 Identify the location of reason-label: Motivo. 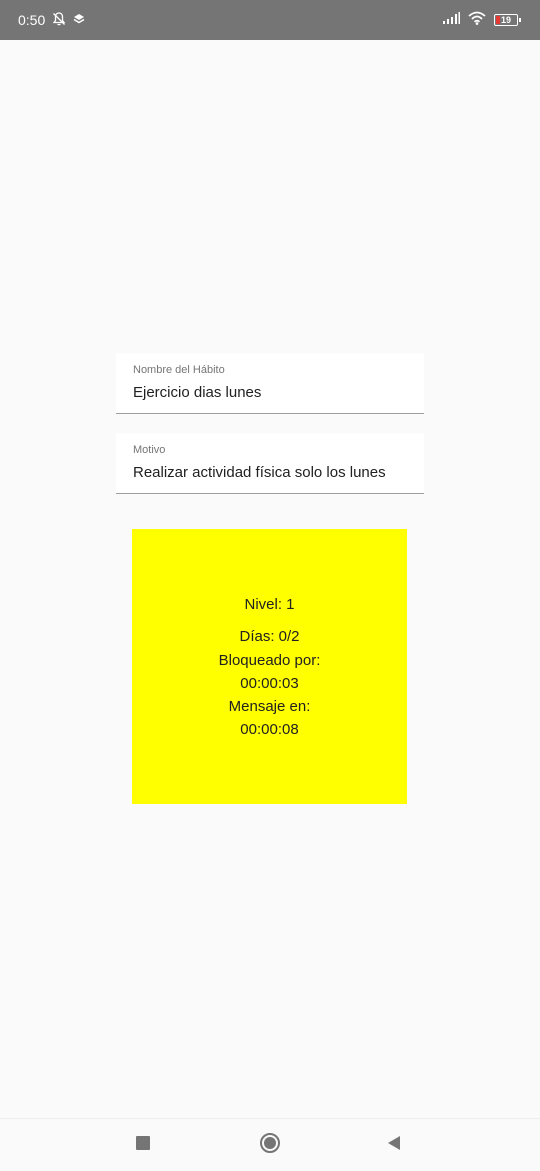
(149, 450).